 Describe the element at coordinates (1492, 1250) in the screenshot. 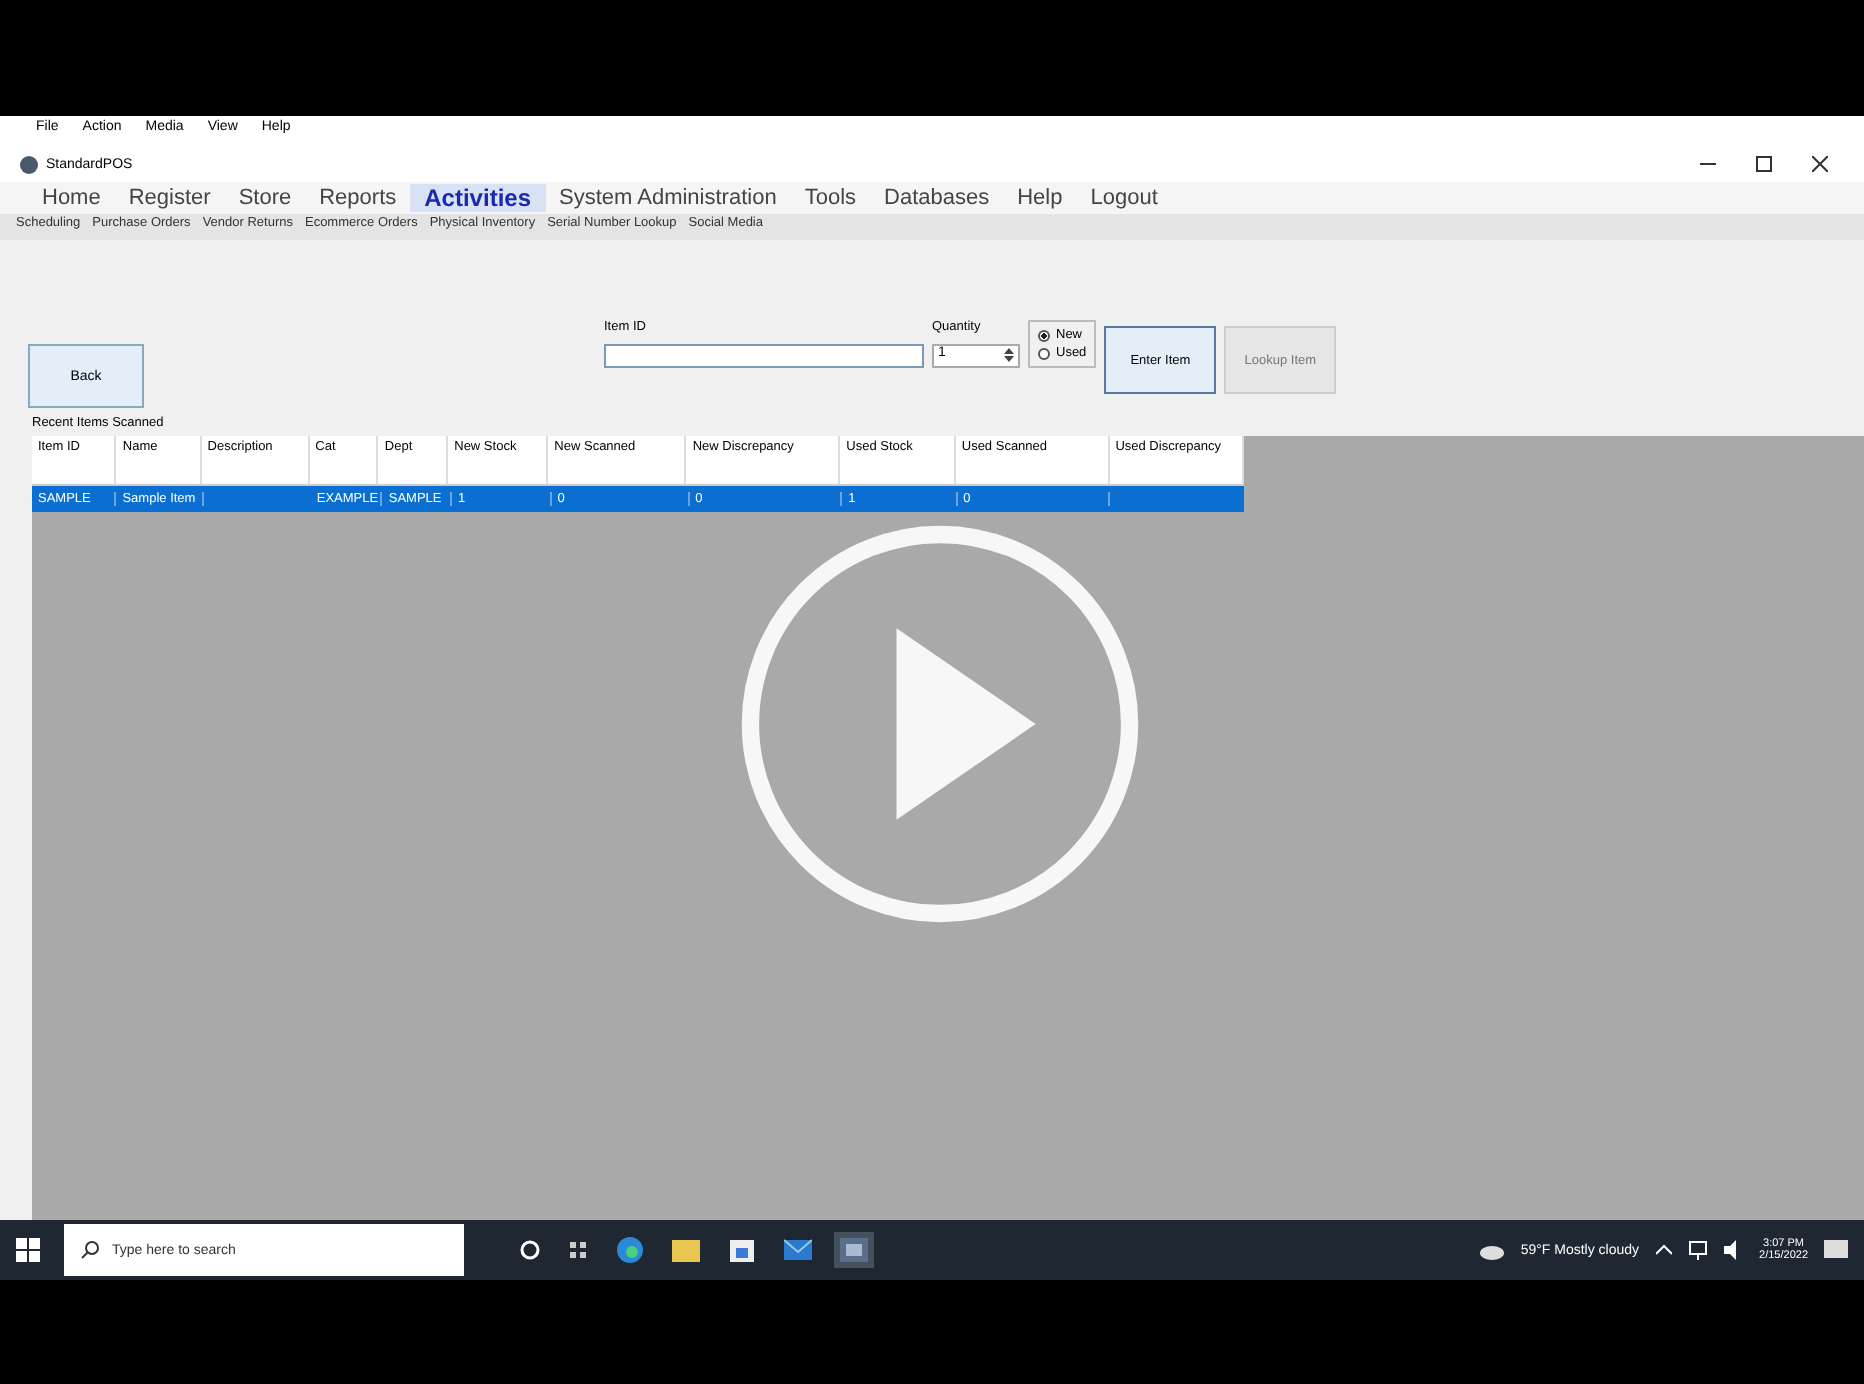

I see `weather-icon` at that location.